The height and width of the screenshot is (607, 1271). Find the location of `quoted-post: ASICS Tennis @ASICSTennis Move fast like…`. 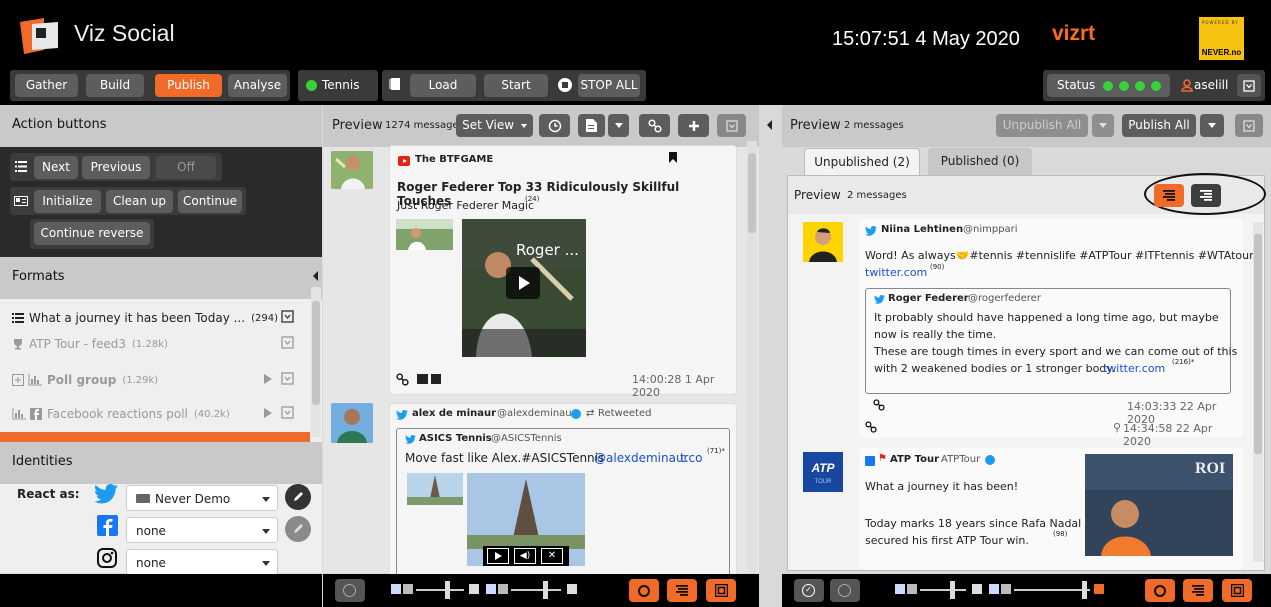

quoted-post: ASICS Tennis @ASICSTennis Move fast like… is located at coordinates (563, 503).